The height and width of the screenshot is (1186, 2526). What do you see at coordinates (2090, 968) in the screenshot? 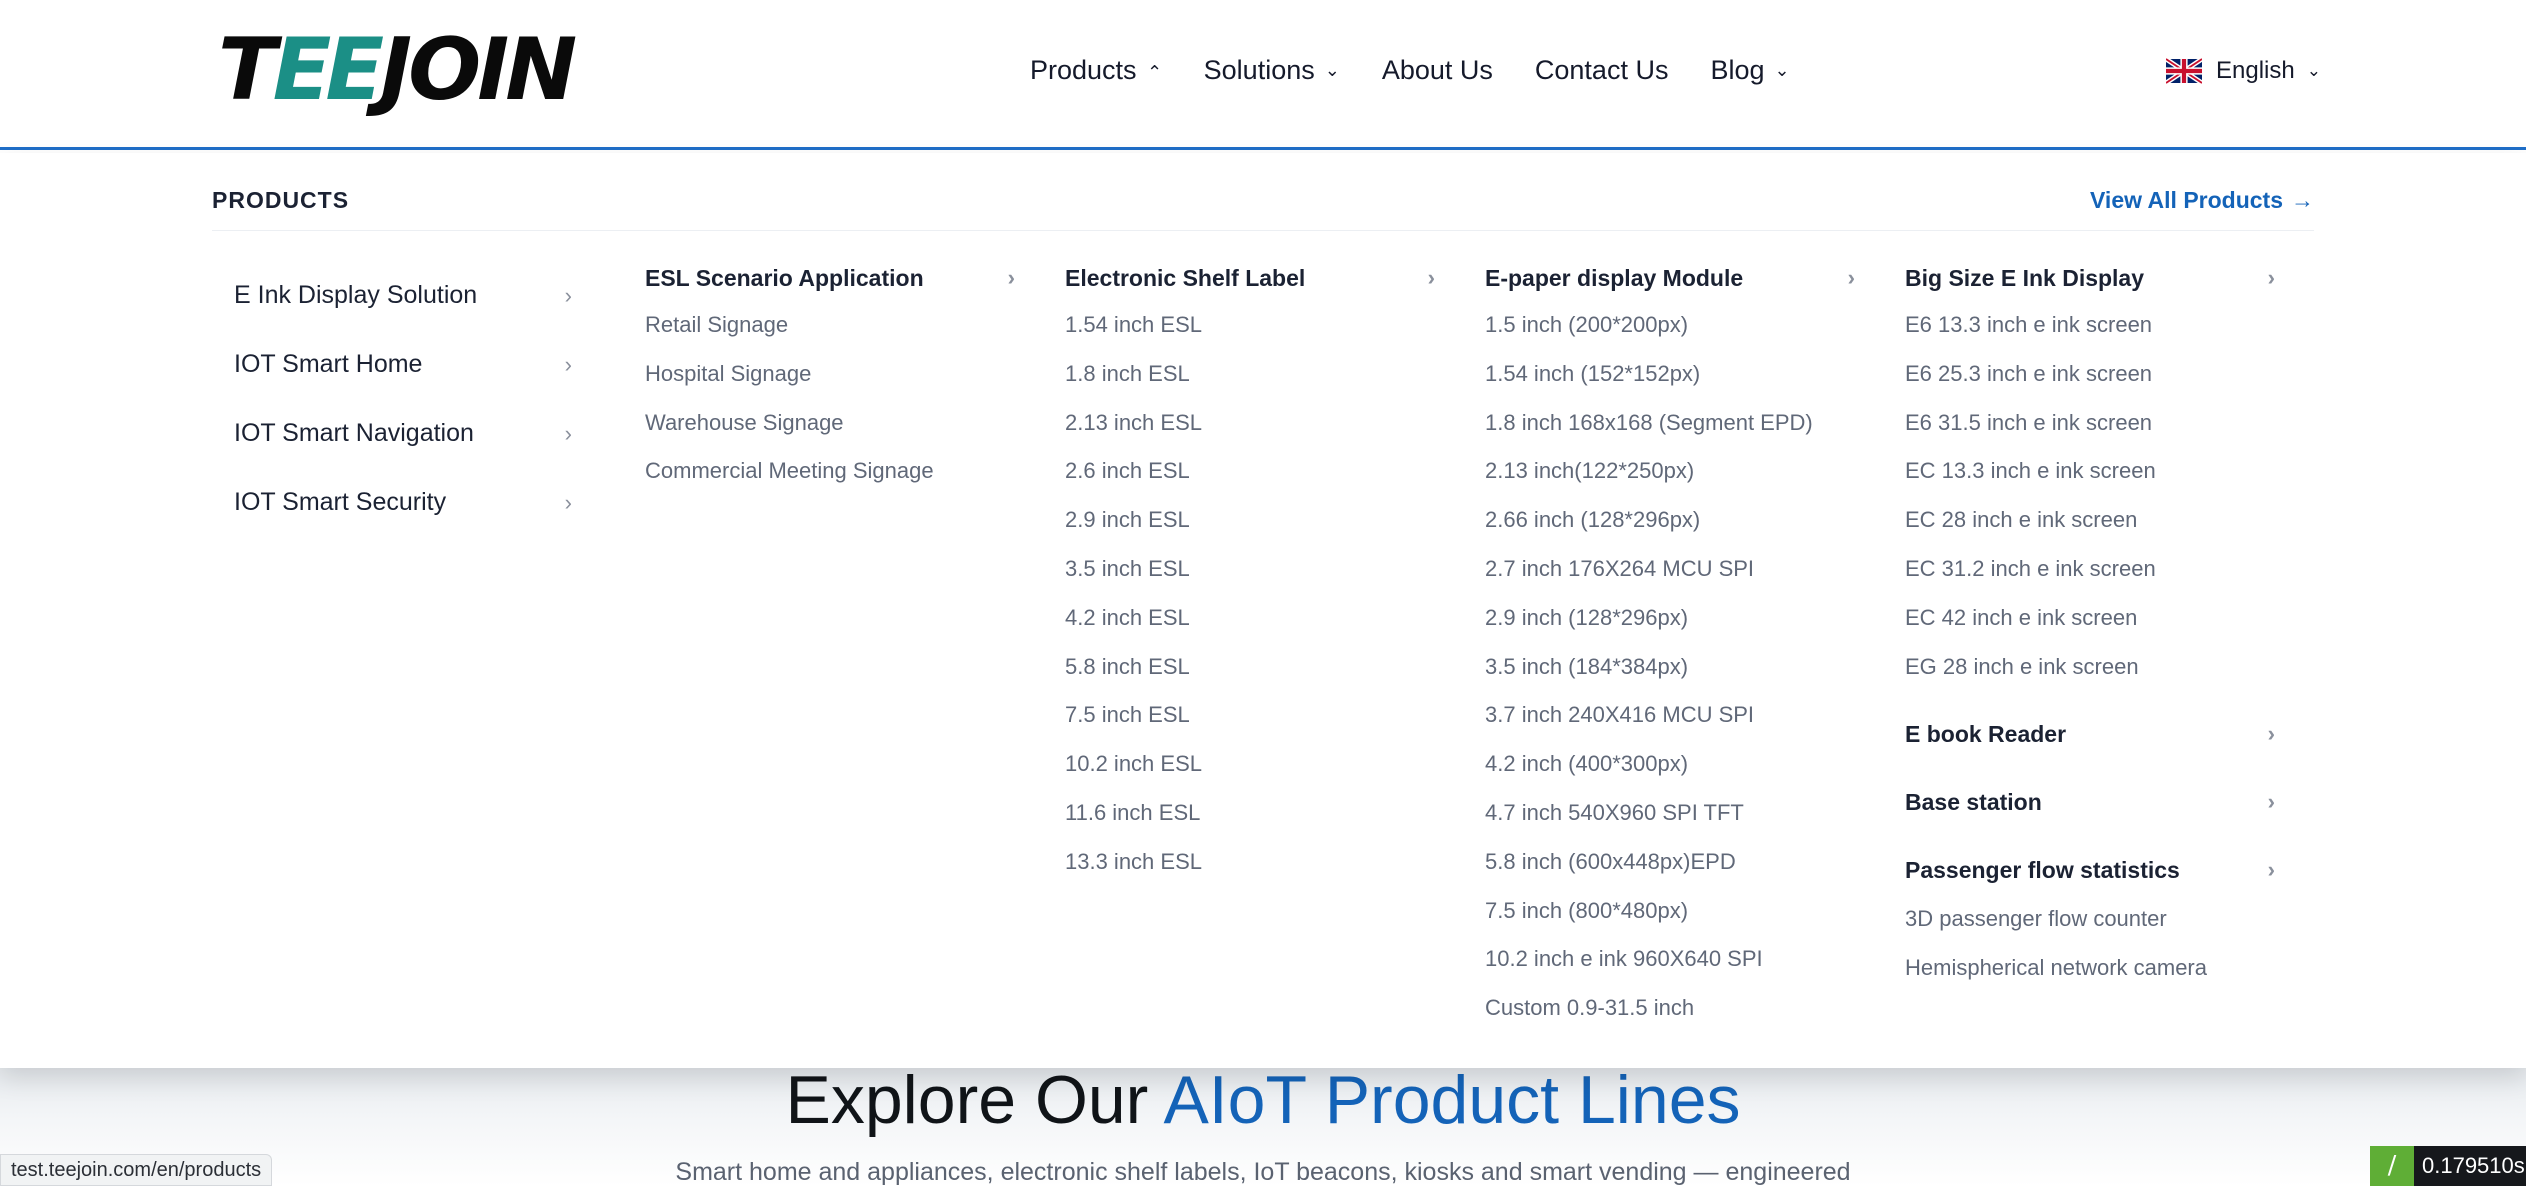
I see `passenger-flow-link: Hemispherical network camera` at bounding box center [2090, 968].